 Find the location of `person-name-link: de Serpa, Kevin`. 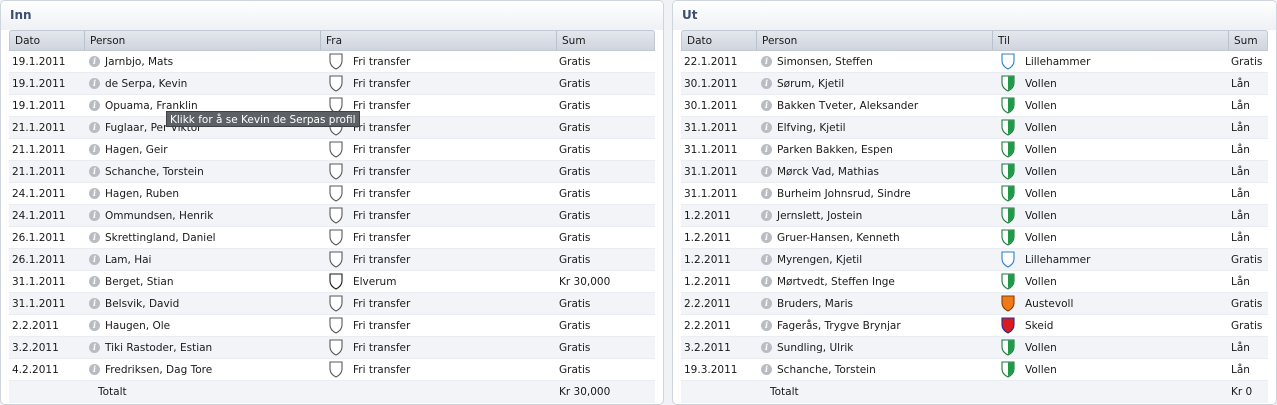

person-name-link: de Serpa, Kevin is located at coordinates (146, 83).